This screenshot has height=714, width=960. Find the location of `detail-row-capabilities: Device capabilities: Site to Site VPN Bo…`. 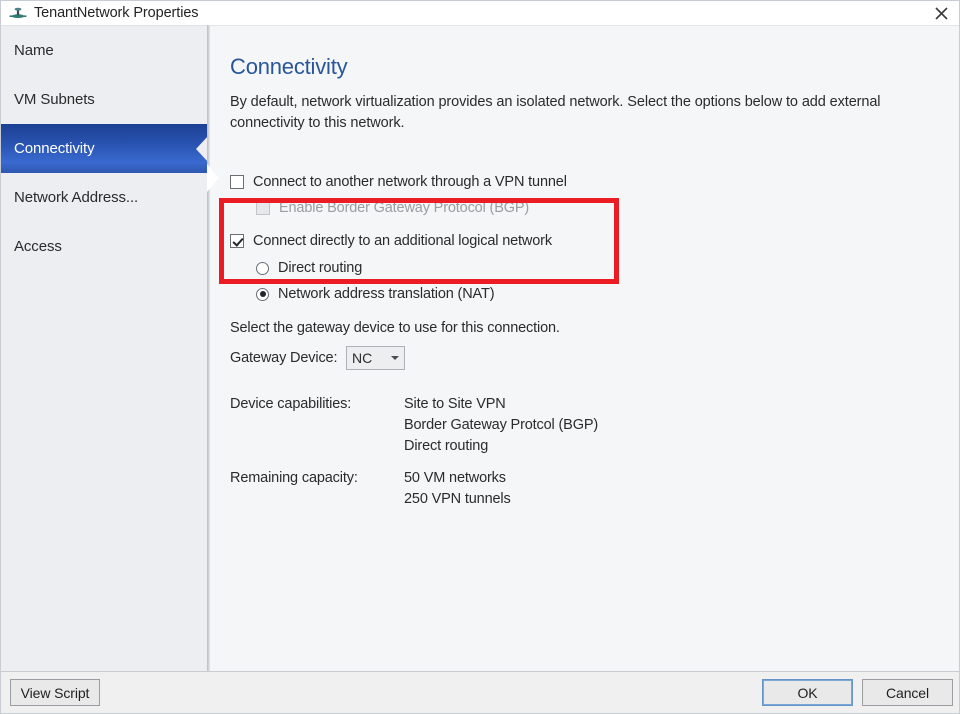

detail-row-capabilities: Device capabilities: Site to Site VPN Bo… is located at coordinates (414, 425).